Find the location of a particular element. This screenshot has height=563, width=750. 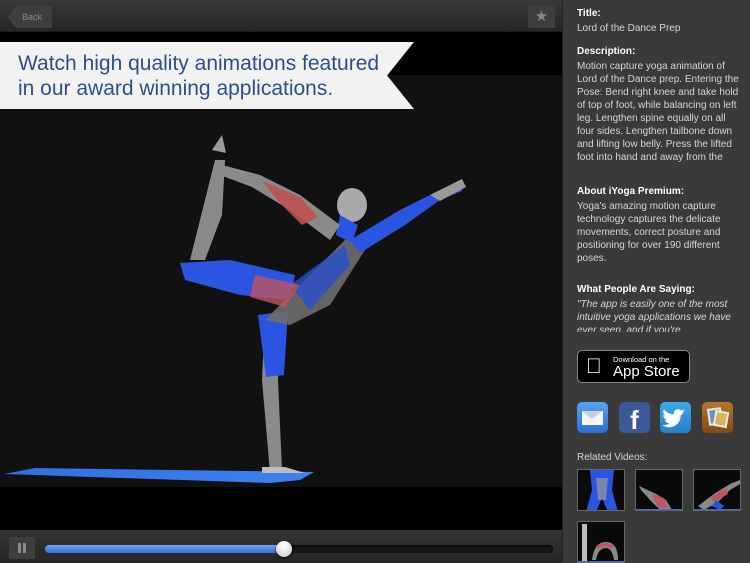

twitter-icon is located at coordinates (673, 418).